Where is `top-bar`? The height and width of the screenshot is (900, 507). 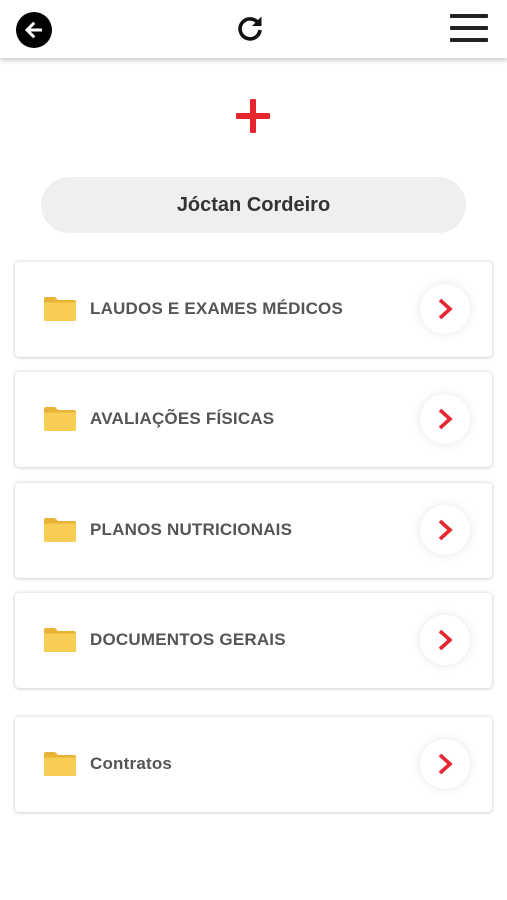 top-bar is located at coordinates (253, 29).